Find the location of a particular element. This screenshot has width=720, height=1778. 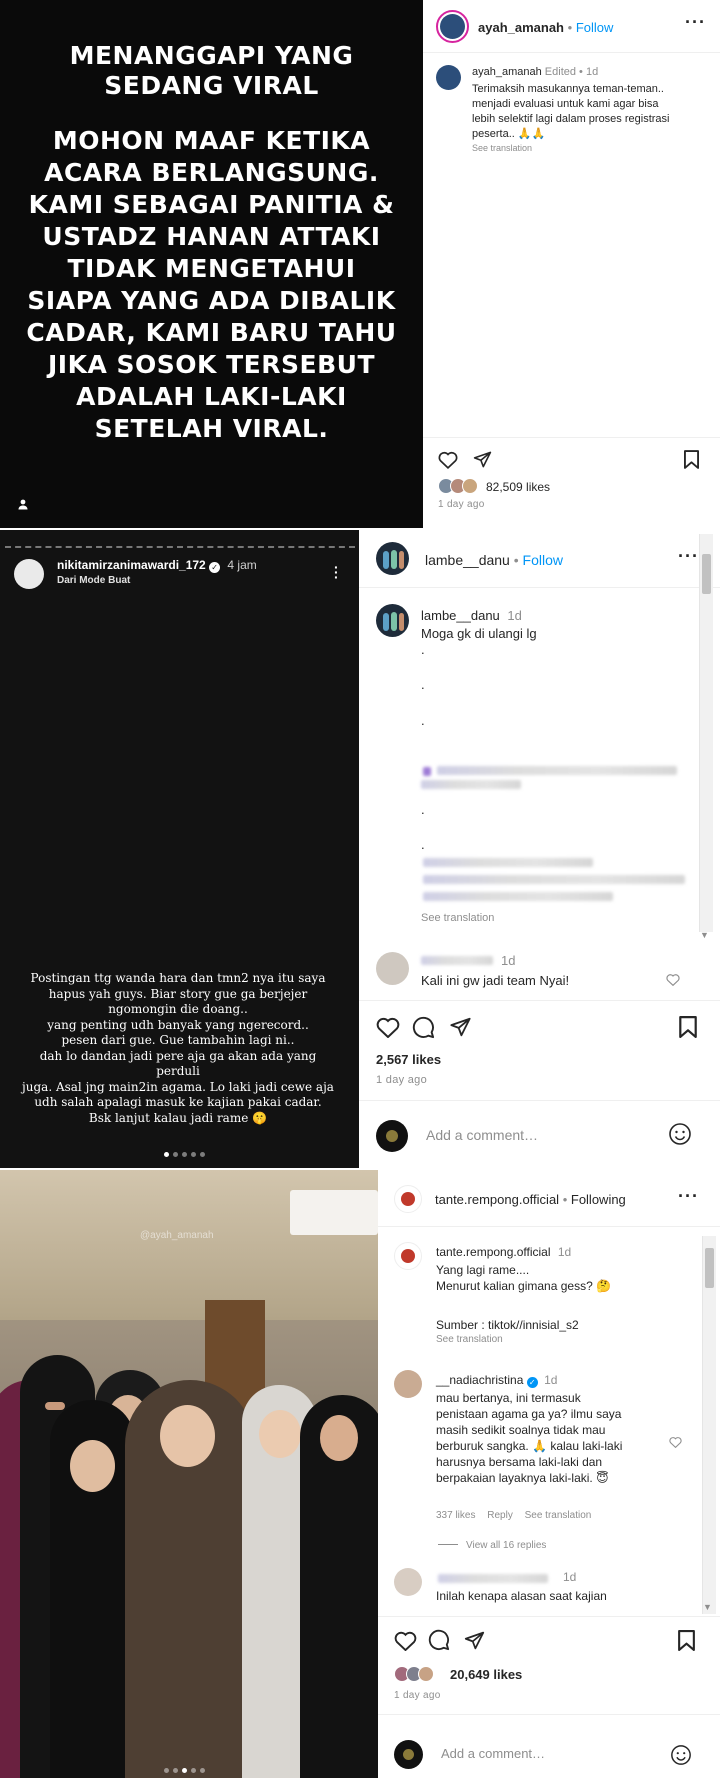

likes-count: 82,509 likes is located at coordinates (518, 487).